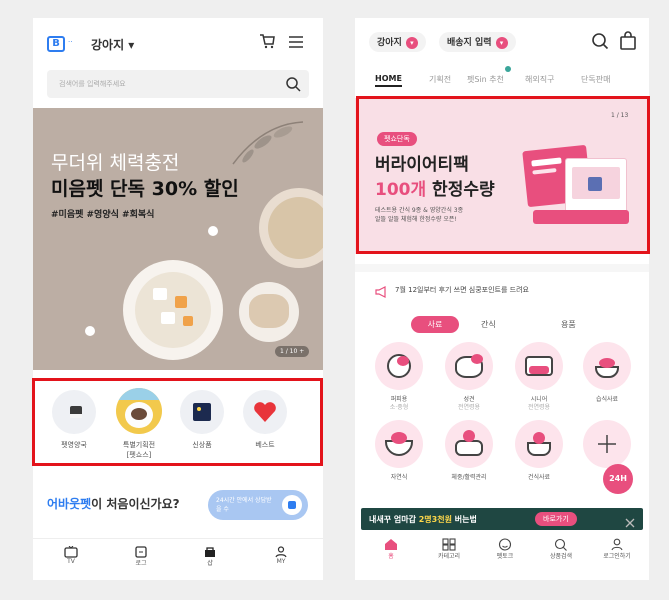  I want to click on dry-food-icon, so click(539, 444).